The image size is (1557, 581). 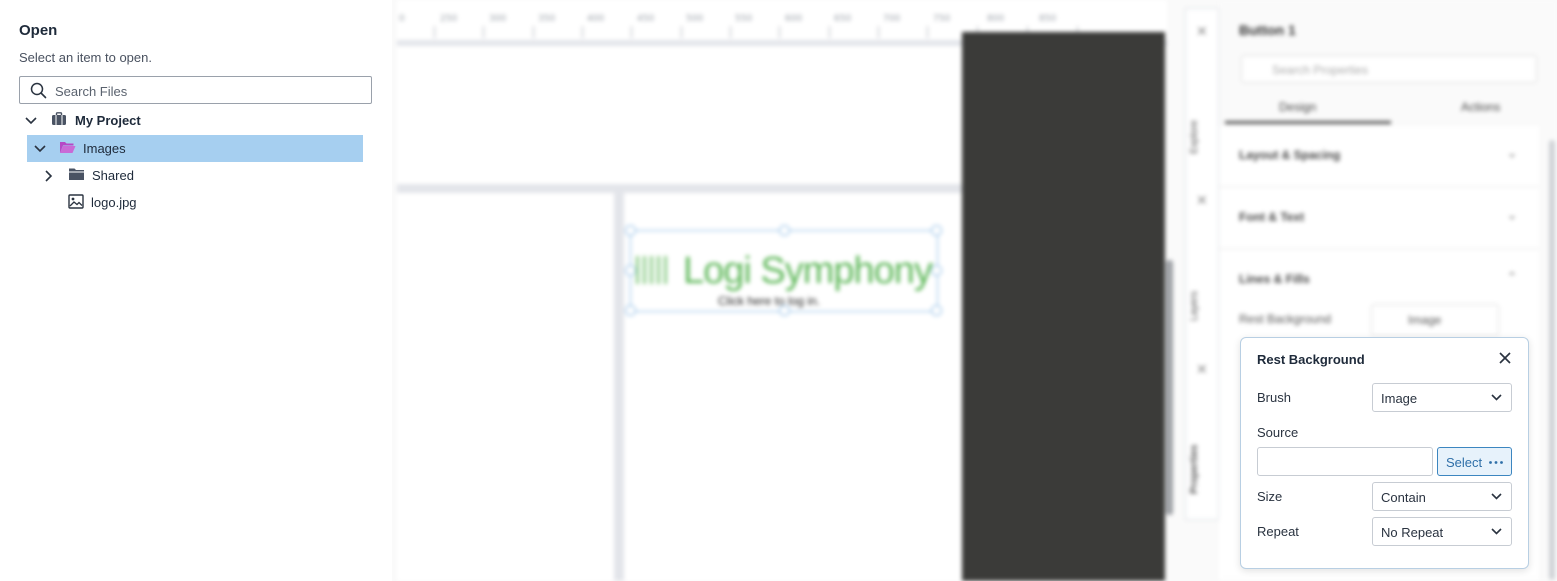 What do you see at coordinates (1399, 398) in the screenshot?
I see `brush-value: Image` at bounding box center [1399, 398].